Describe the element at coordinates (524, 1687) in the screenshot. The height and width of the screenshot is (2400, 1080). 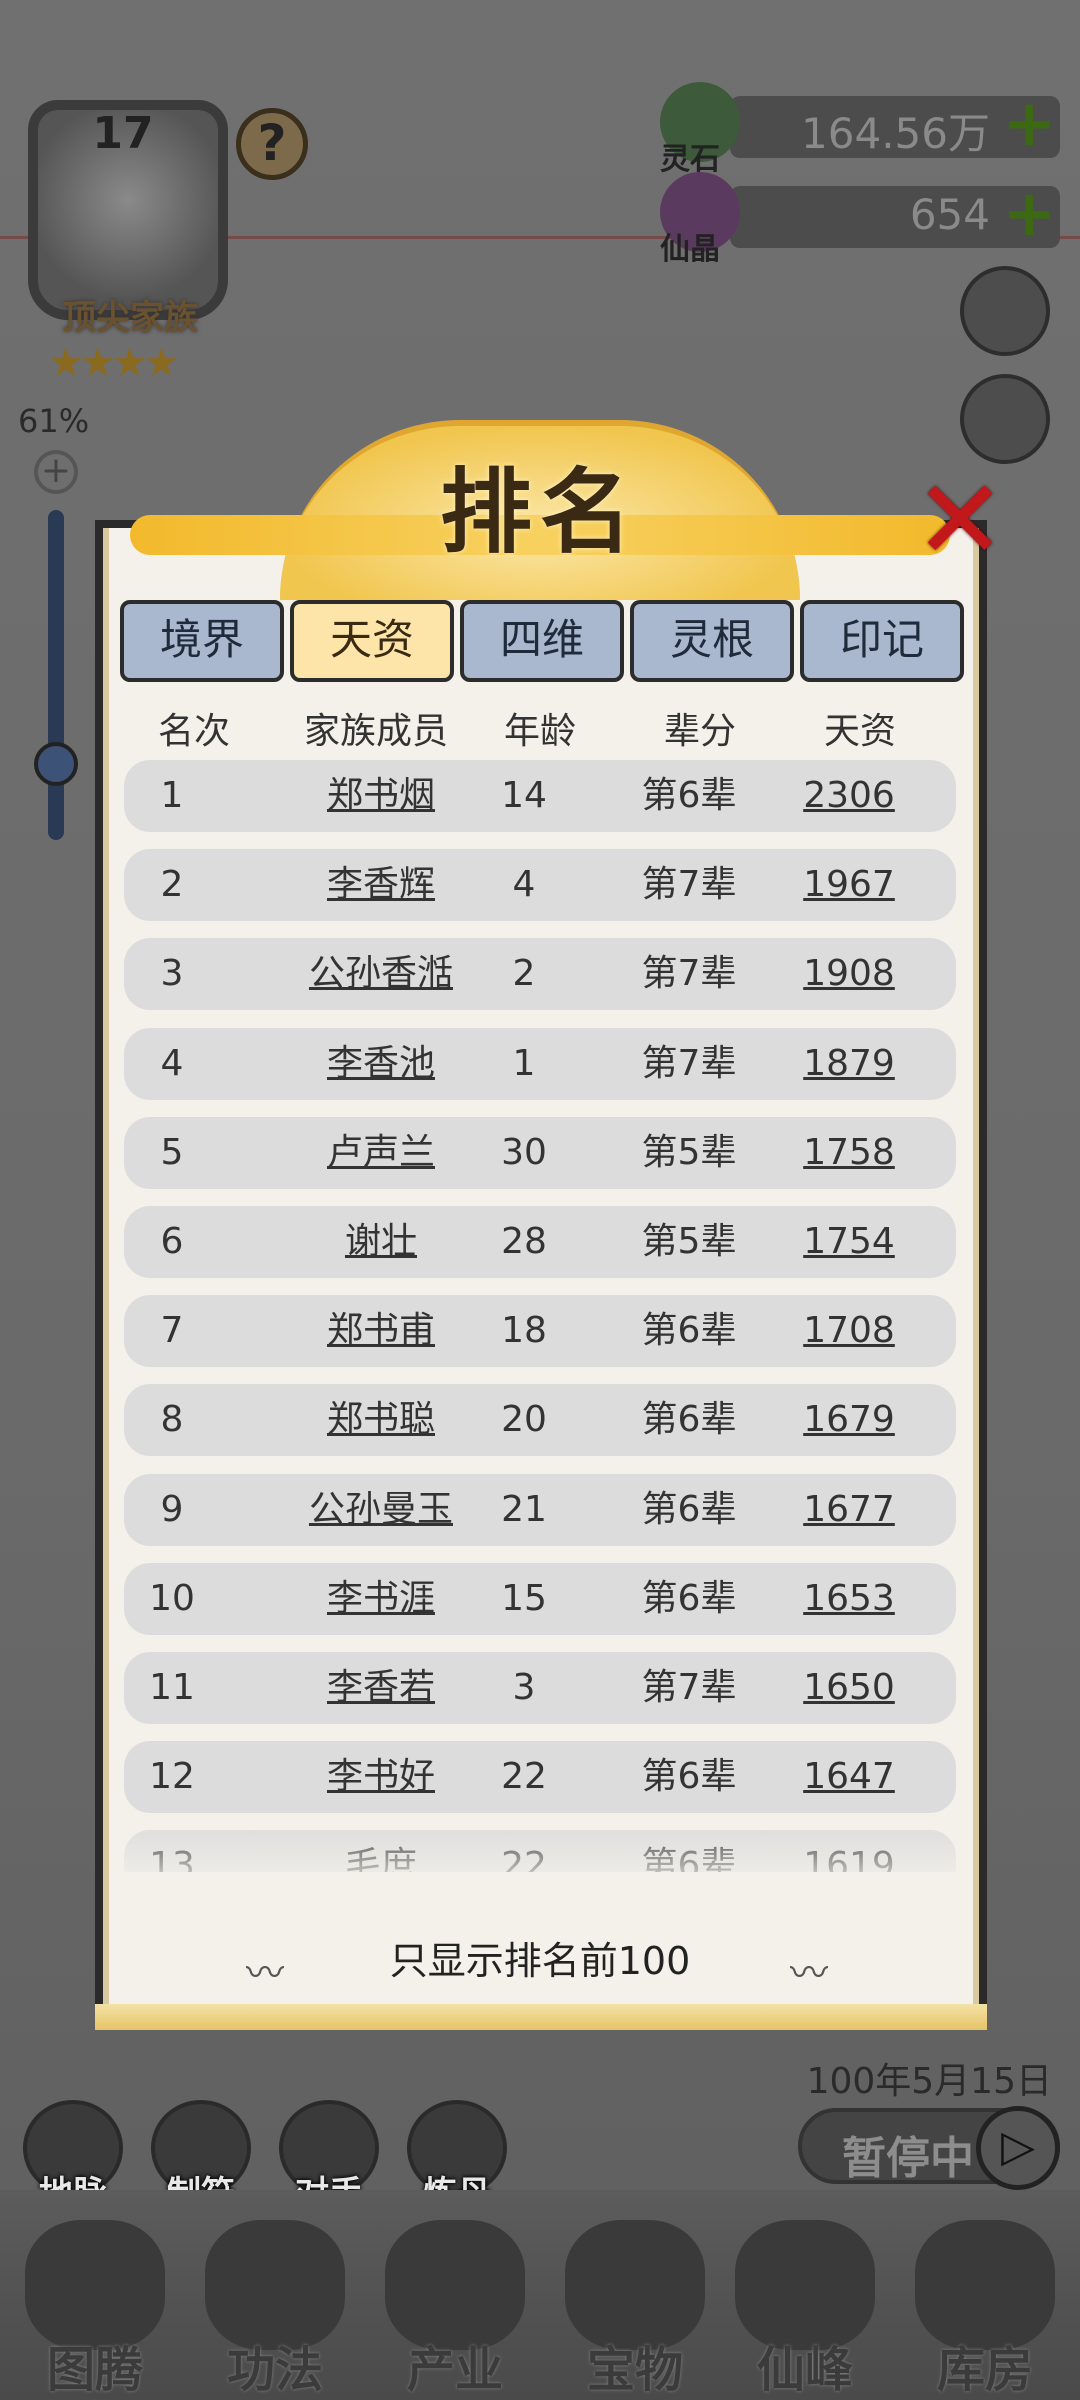
I see `age-cell: 3` at that location.